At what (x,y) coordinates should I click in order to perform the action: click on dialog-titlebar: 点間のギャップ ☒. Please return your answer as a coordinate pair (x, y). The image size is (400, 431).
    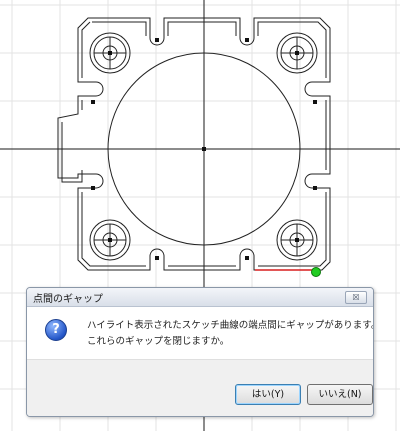
    Looking at the image, I should click on (200, 297).